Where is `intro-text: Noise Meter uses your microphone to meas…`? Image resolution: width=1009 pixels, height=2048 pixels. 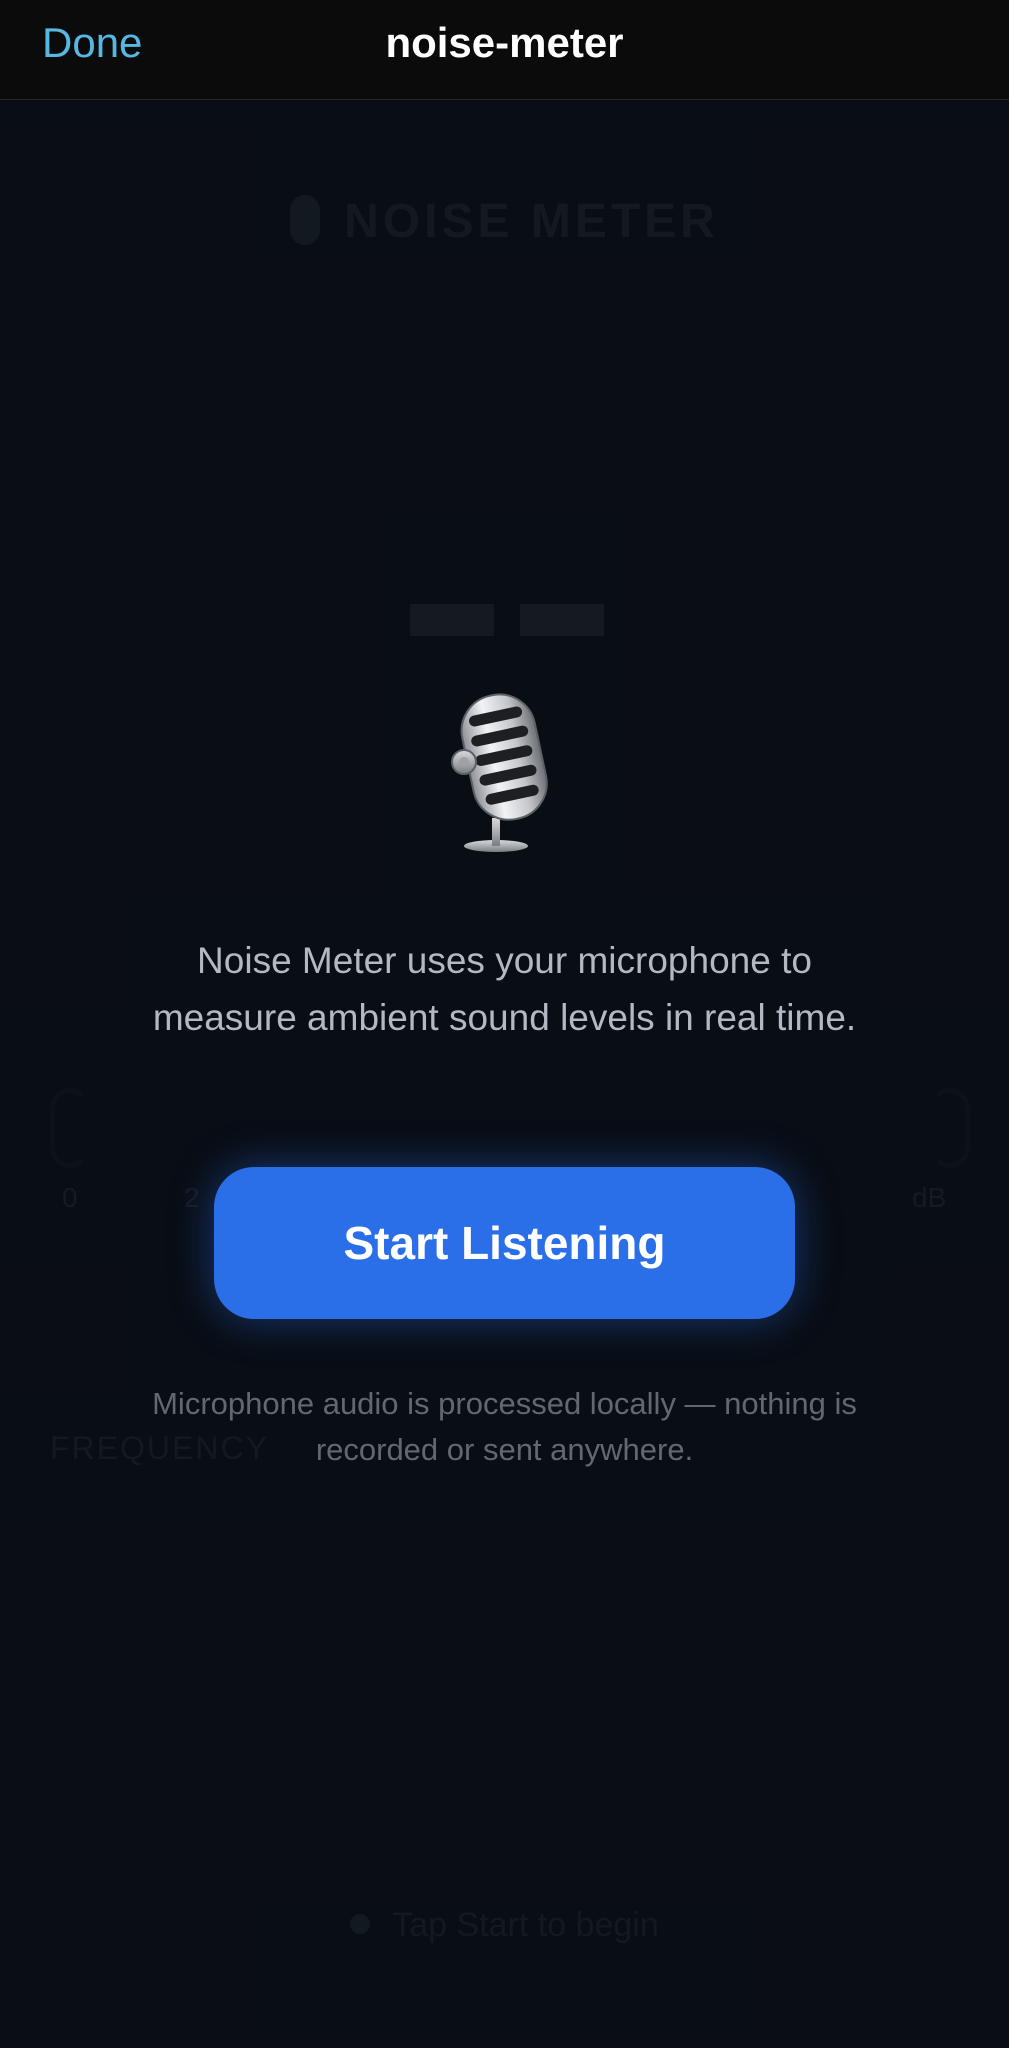 intro-text: Noise Meter uses your microphone to meas… is located at coordinates (504, 989).